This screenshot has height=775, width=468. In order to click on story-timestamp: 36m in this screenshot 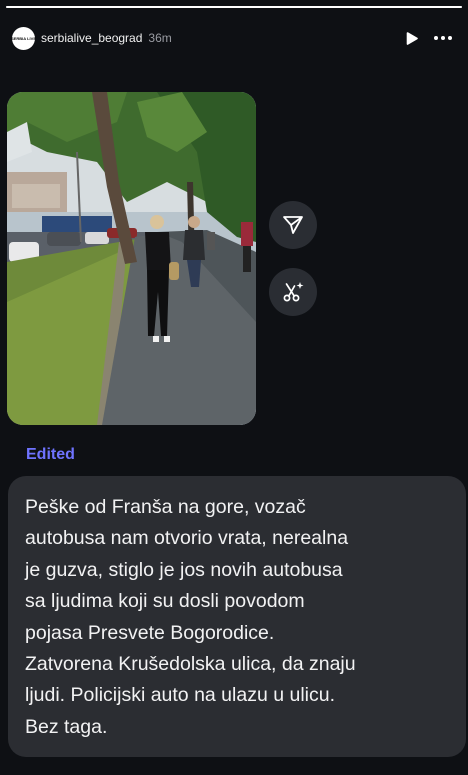, I will do `click(160, 38)`.